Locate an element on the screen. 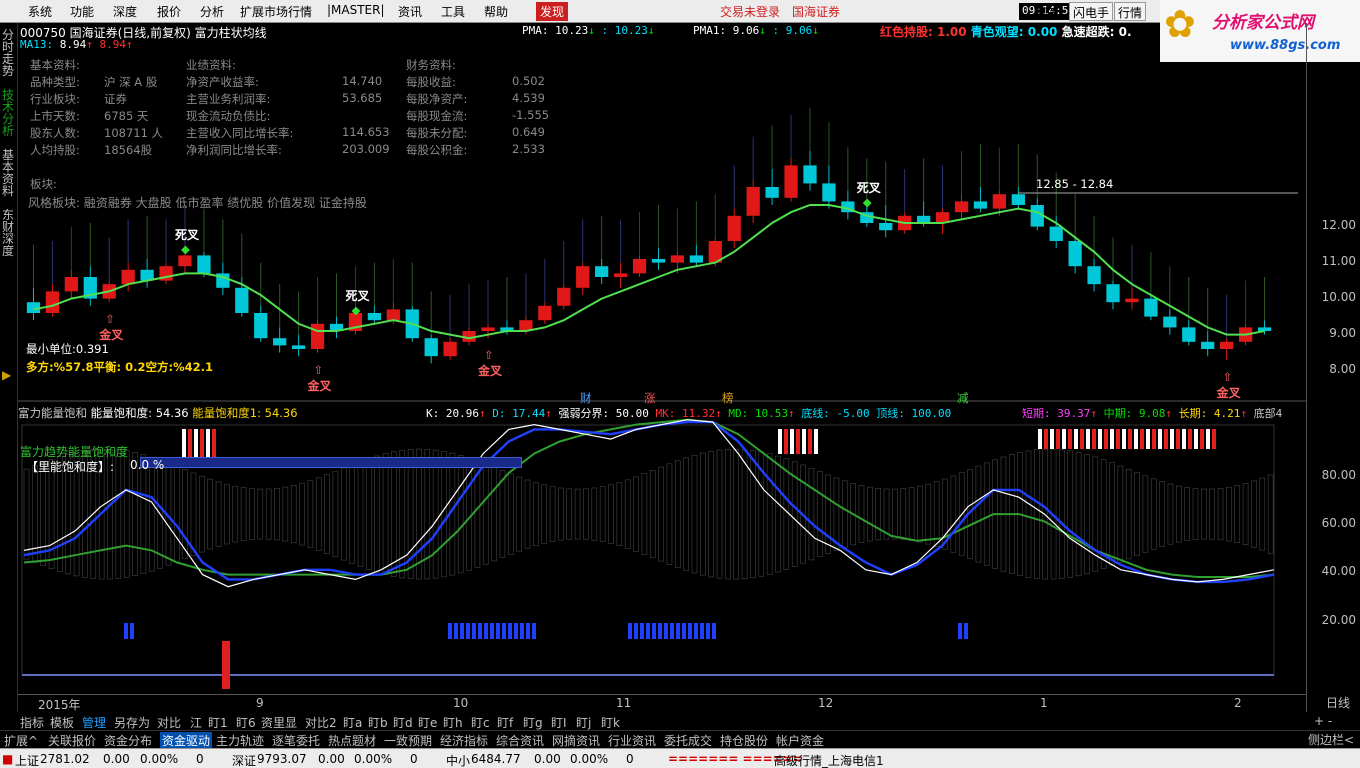 Image resolution: width=1360 pixels, height=768 pixels. bottom-tab: 综合资讯 is located at coordinates (520, 740).